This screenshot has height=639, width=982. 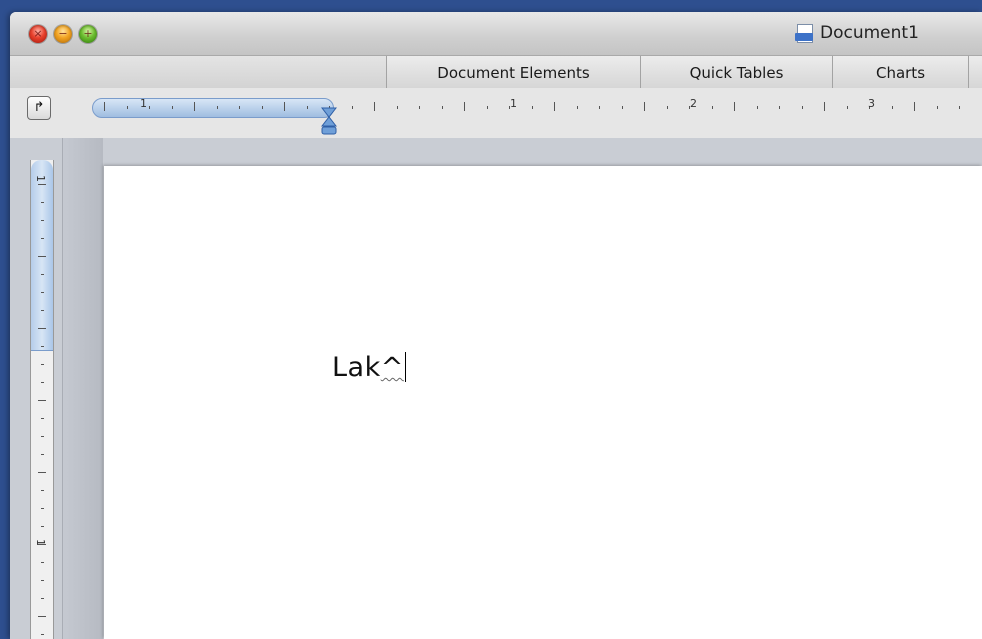 What do you see at coordinates (693, 103) in the screenshot?
I see `ruler-label: 2` at bounding box center [693, 103].